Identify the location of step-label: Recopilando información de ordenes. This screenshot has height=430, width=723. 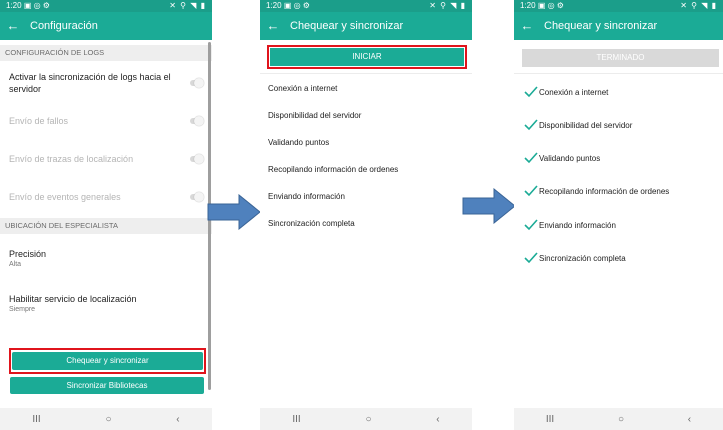
(604, 191).